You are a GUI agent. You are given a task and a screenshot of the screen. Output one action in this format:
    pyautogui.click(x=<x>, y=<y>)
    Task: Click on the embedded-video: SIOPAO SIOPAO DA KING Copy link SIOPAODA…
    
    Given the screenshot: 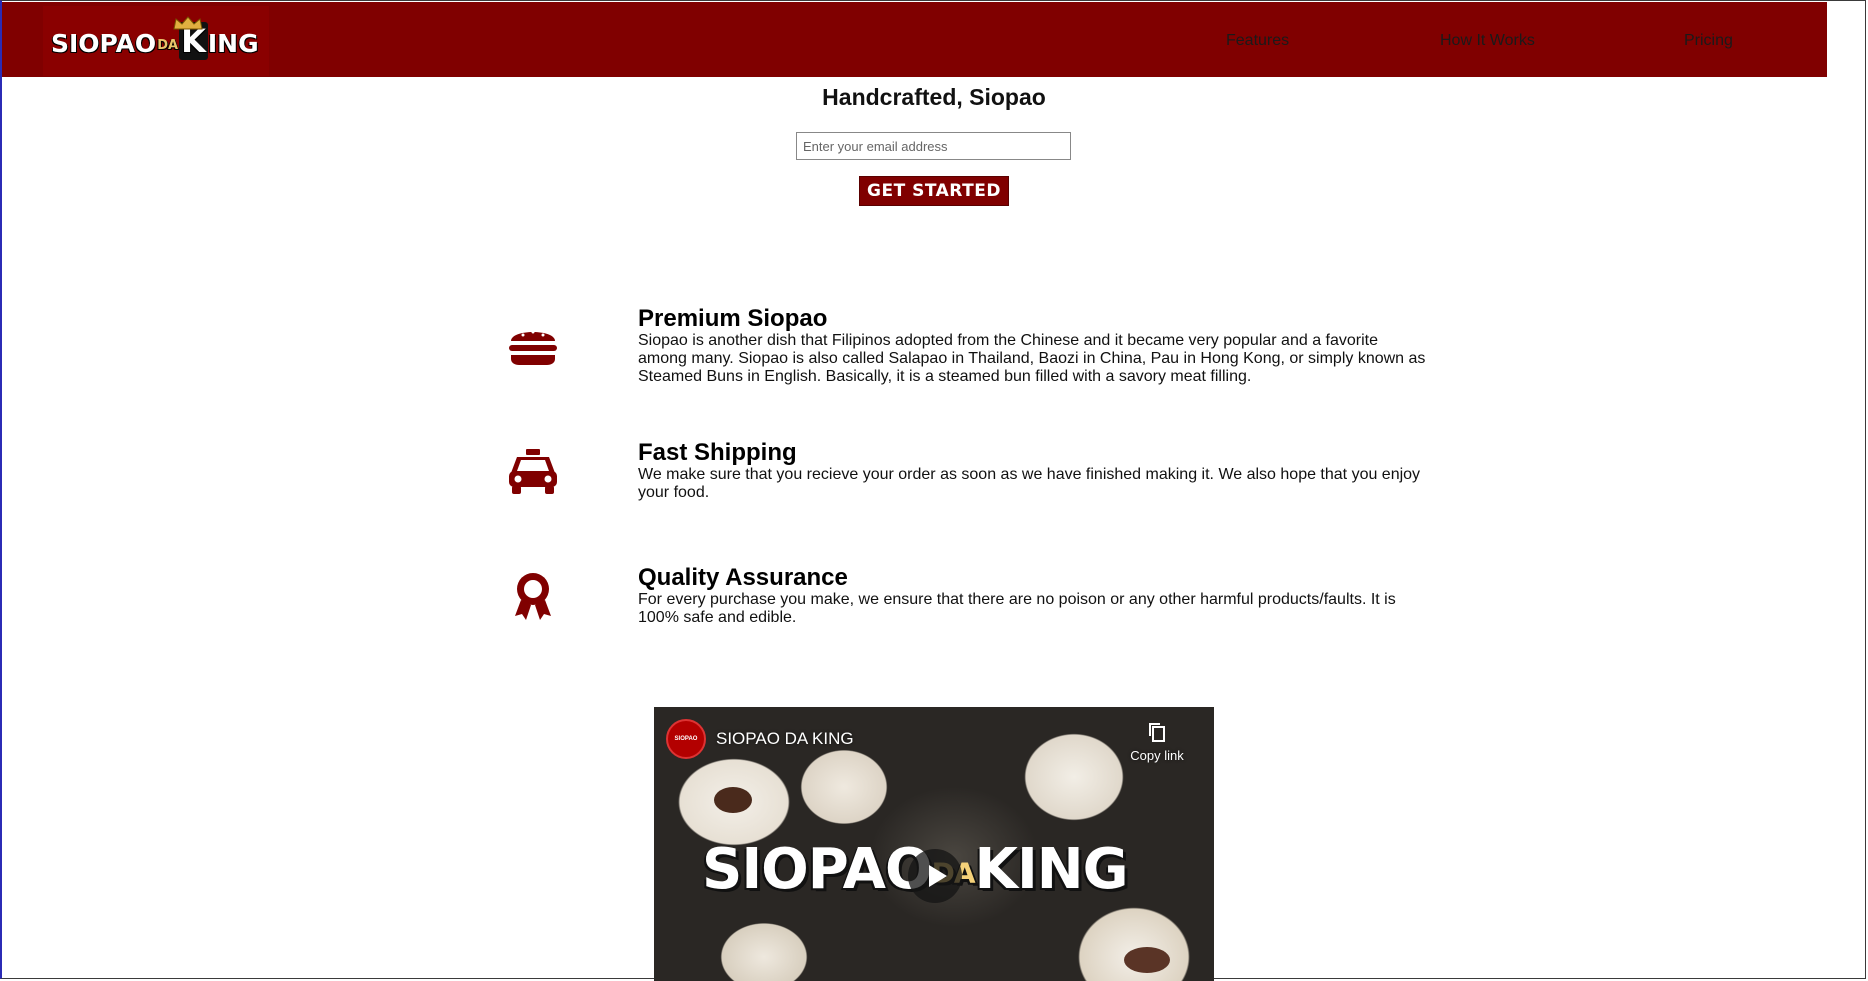 What is the action you would take?
    pyautogui.click(x=934, y=844)
    